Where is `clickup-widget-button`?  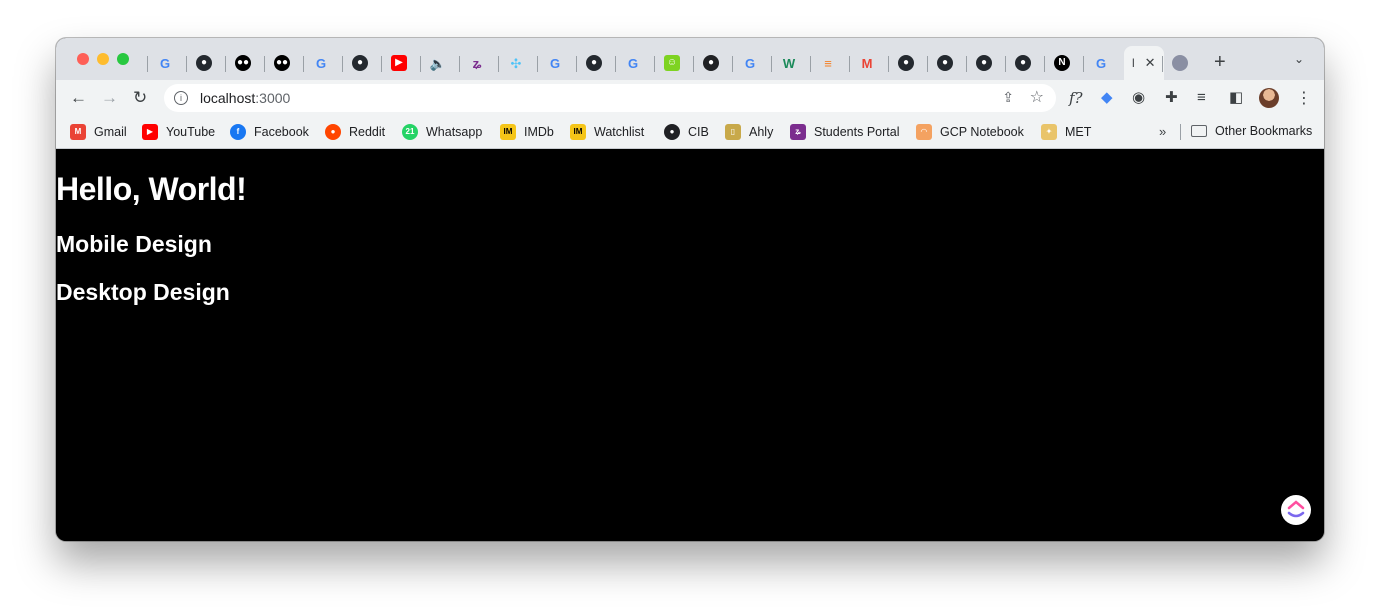
clickup-widget-button is located at coordinates (1296, 510).